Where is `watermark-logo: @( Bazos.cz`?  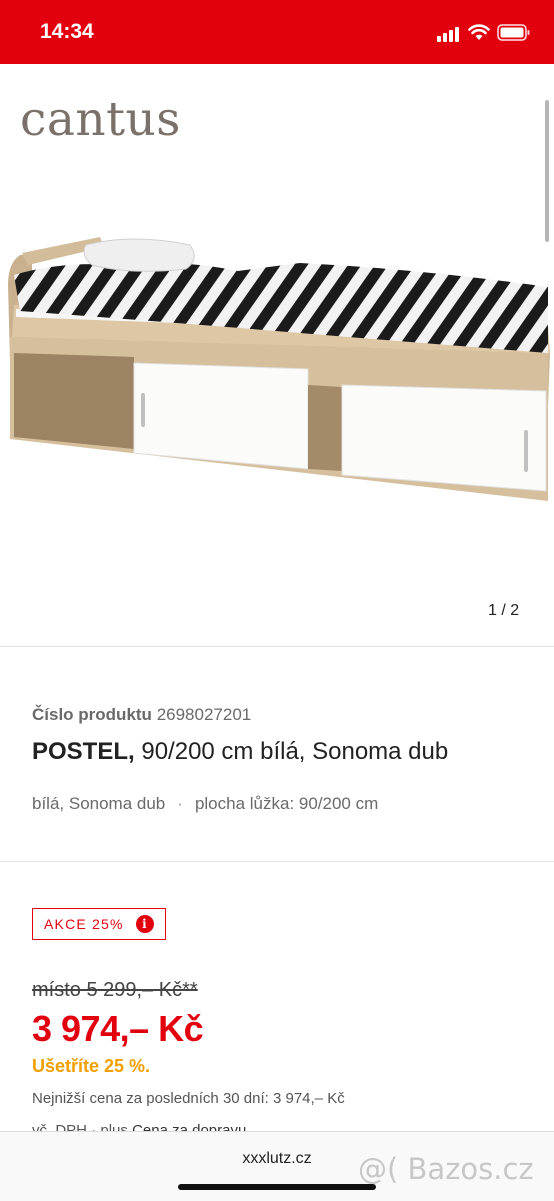
watermark-logo: @( Bazos.cz is located at coordinates (446, 1169).